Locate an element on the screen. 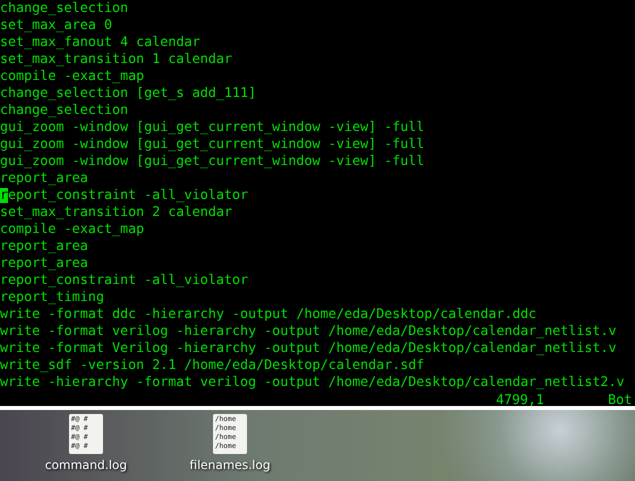 The height and width of the screenshot is (481, 635). file-label: command.log is located at coordinates (85, 465).